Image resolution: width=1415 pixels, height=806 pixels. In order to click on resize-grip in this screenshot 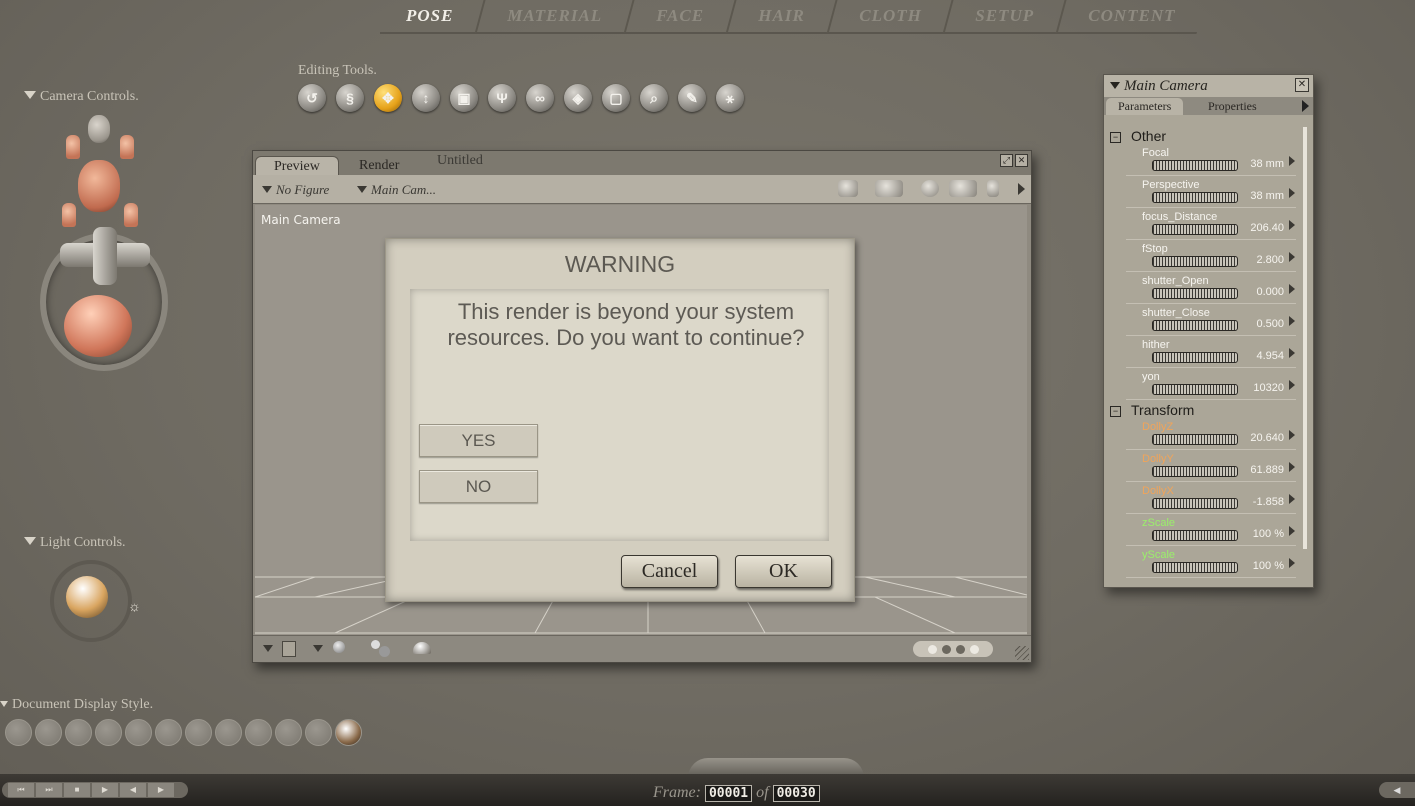, I will do `click(1022, 653)`.